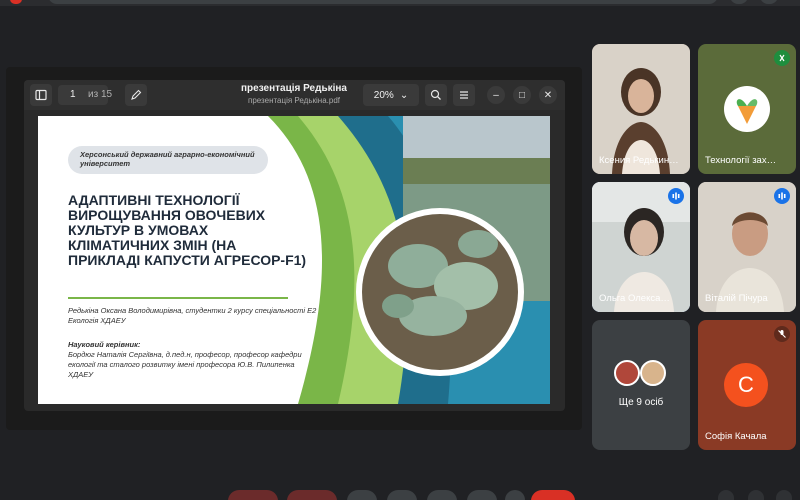 The height and width of the screenshot is (500, 800). What do you see at coordinates (784, 495) in the screenshot?
I see `chat-button` at bounding box center [784, 495].